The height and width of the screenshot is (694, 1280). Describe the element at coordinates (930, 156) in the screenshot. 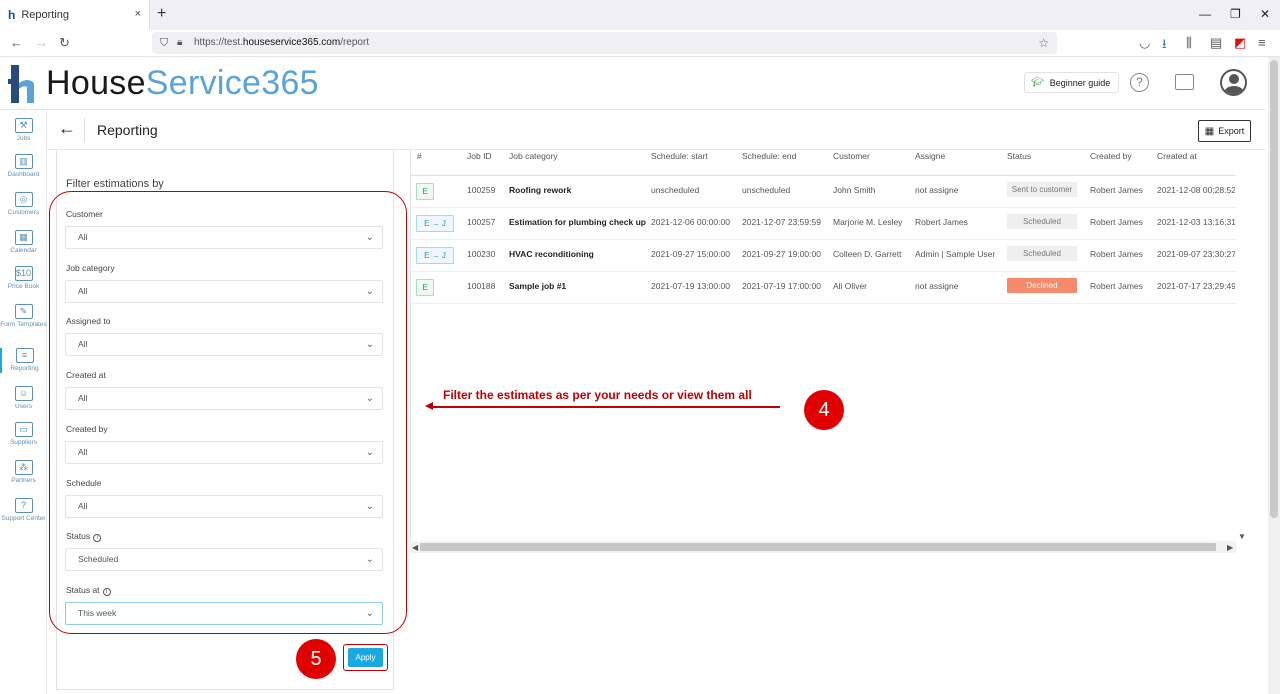

I see `column-header: Assigne` at that location.